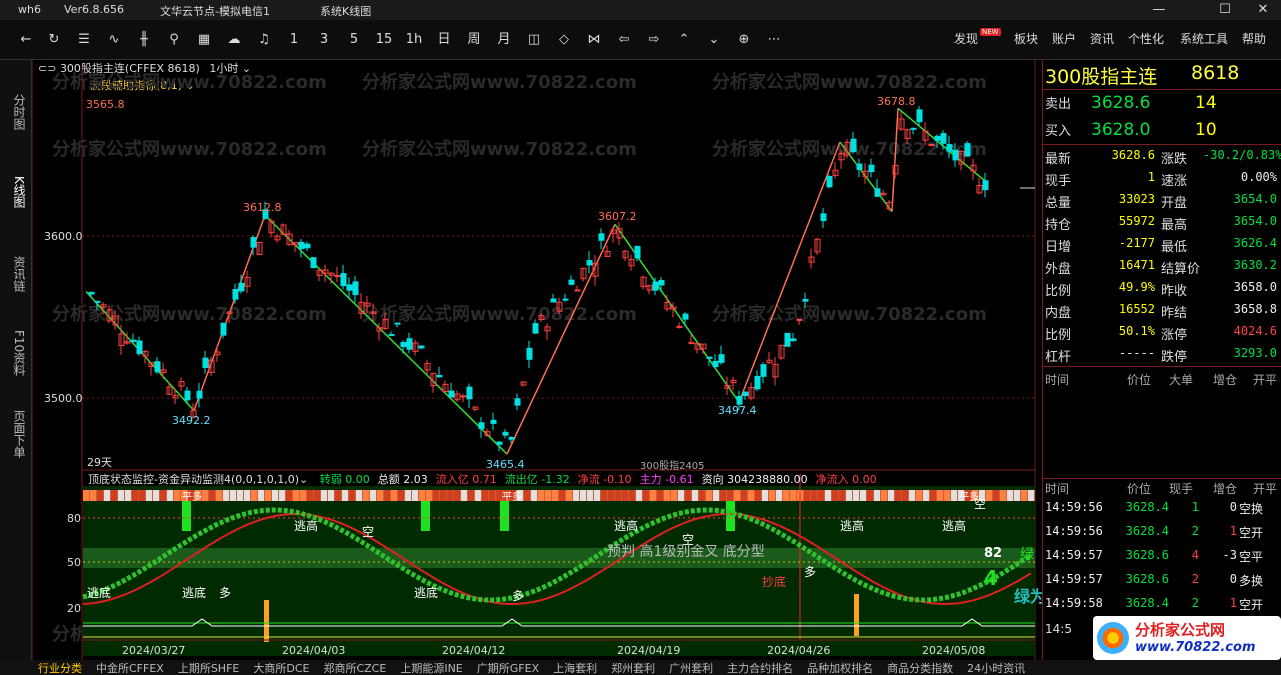  I want to click on close-button: ✕, so click(1263, 10).